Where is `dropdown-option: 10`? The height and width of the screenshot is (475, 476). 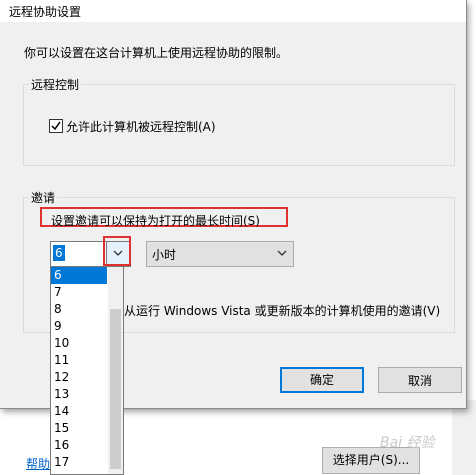
dropdown-option: 10 is located at coordinates (79, 343).